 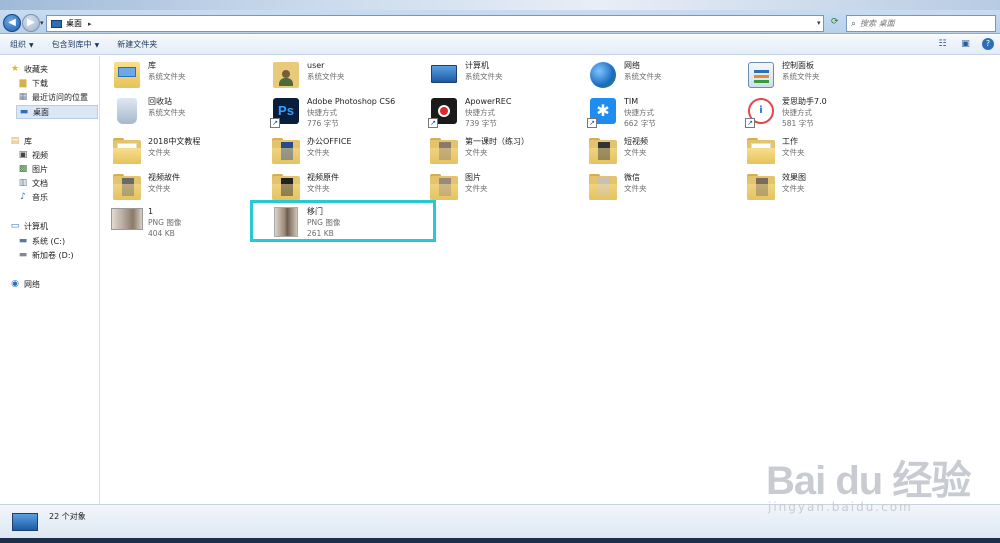 I want to click on include-in-library-button: 包含到库中 ▼, so click(x=76, y=44).